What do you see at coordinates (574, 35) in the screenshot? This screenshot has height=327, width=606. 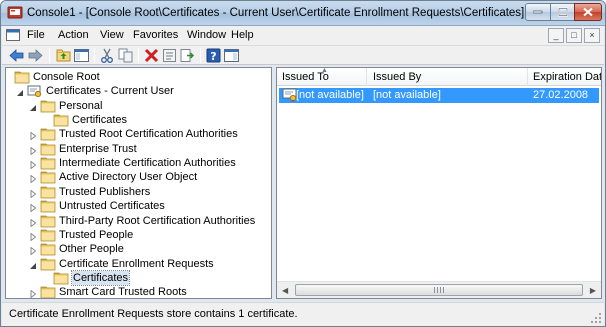 I see `mdi-restore-button: □` at bounding box center [574, 35].